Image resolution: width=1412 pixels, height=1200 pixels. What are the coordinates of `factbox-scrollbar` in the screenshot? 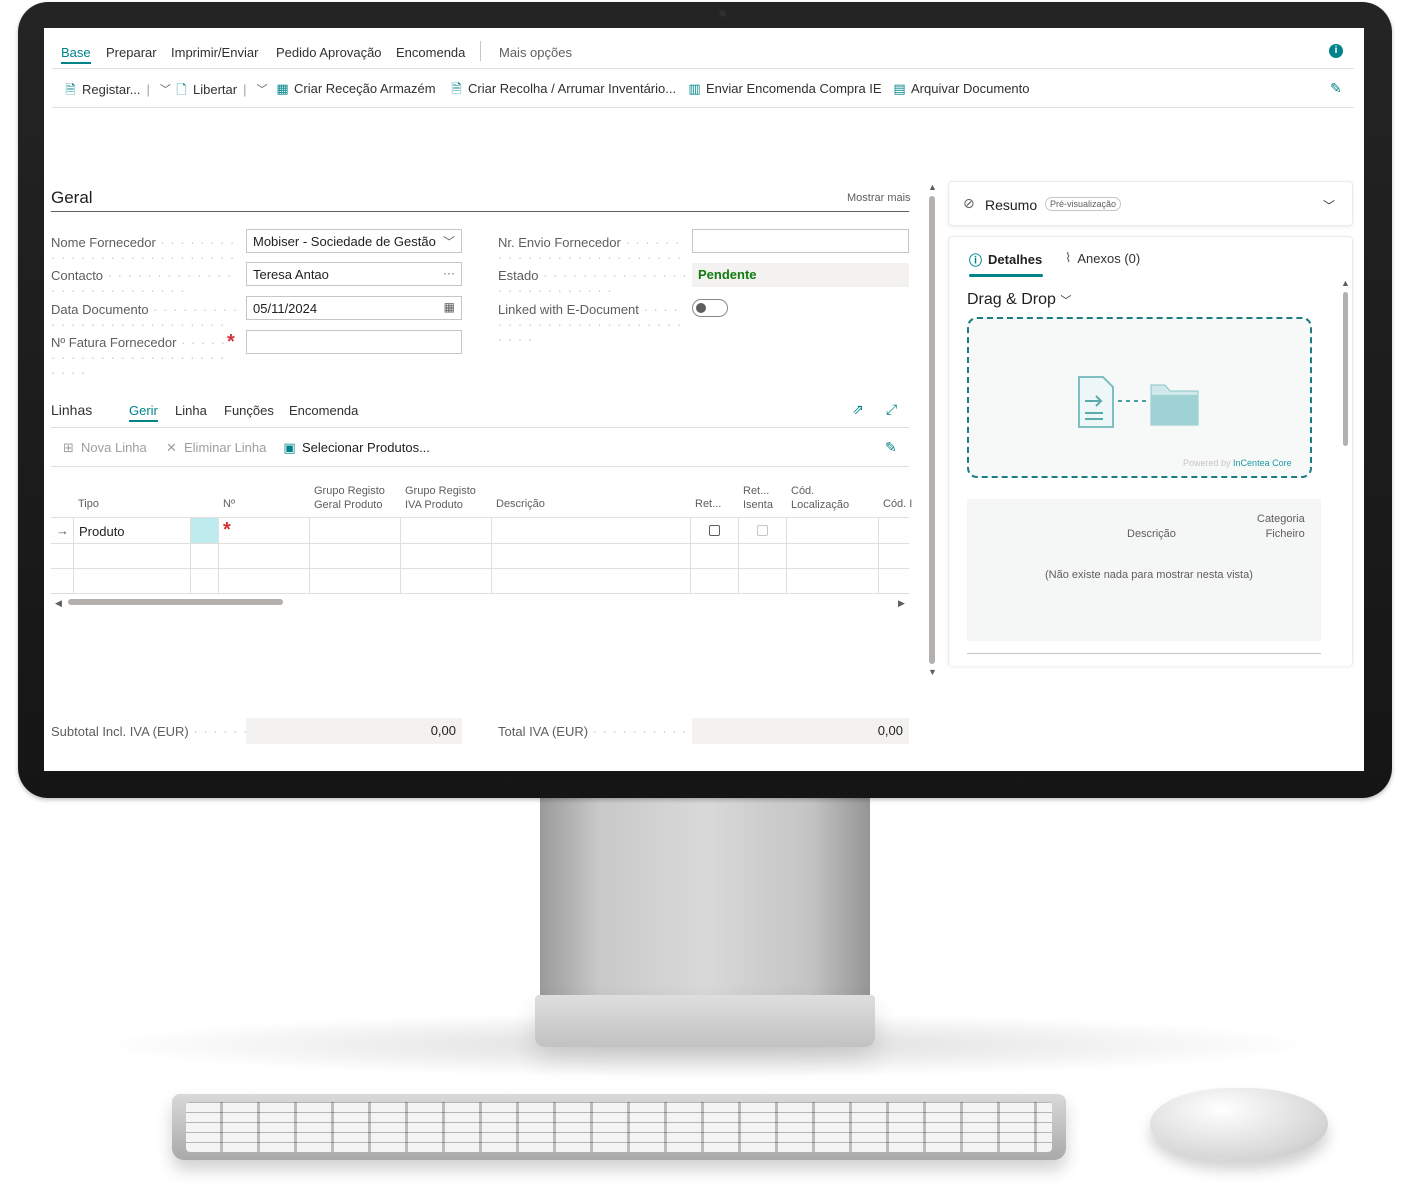 It's located at (1345, 369).